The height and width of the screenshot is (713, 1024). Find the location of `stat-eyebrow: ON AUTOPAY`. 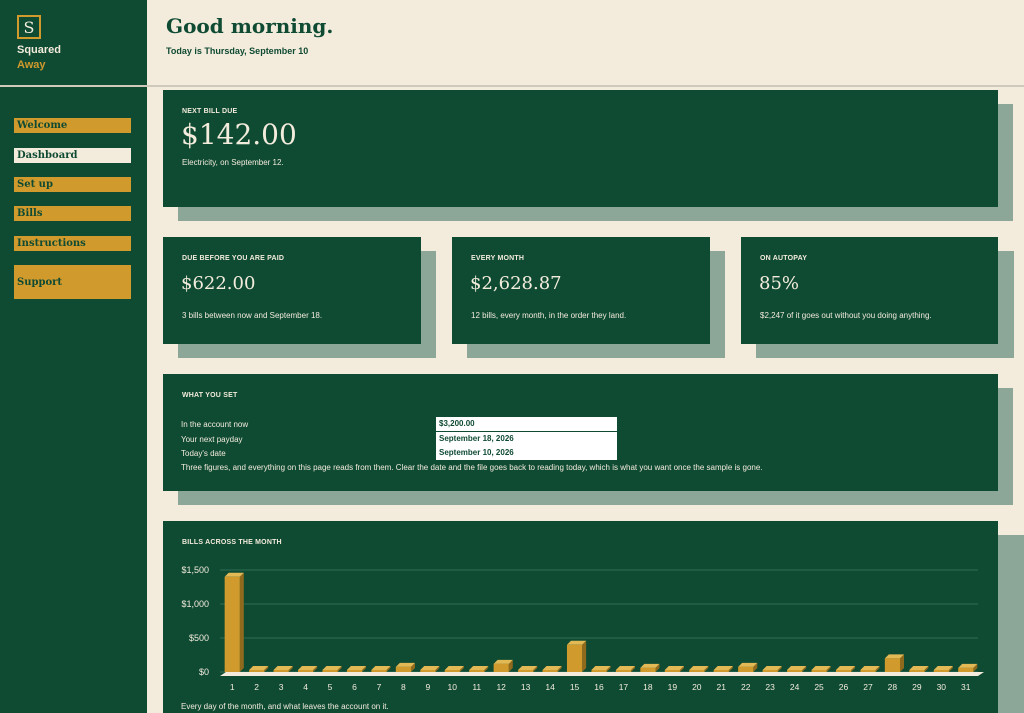

stat-eyebrow: ON AUTOPAY is located at coordinates (784, 258).